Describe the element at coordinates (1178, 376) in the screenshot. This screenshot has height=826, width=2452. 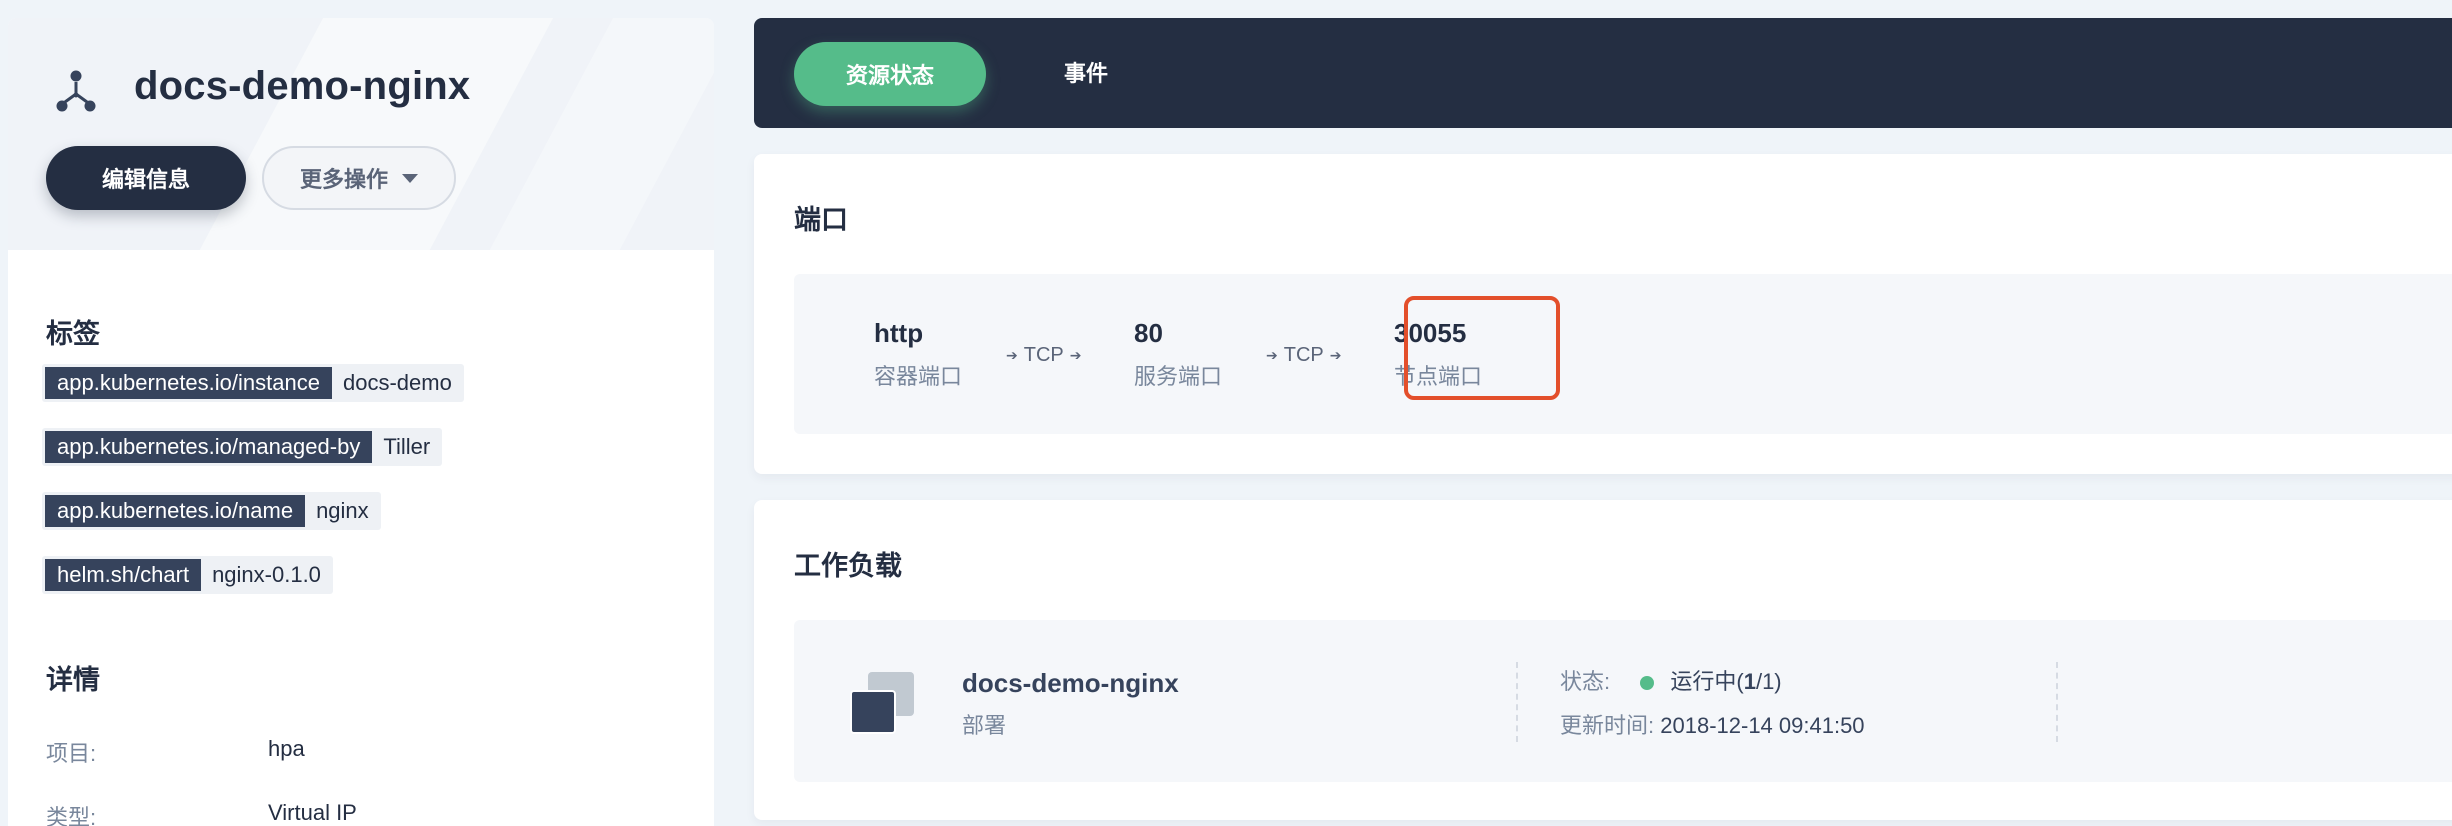
I see `service-port-label: 服务端口` at that location.